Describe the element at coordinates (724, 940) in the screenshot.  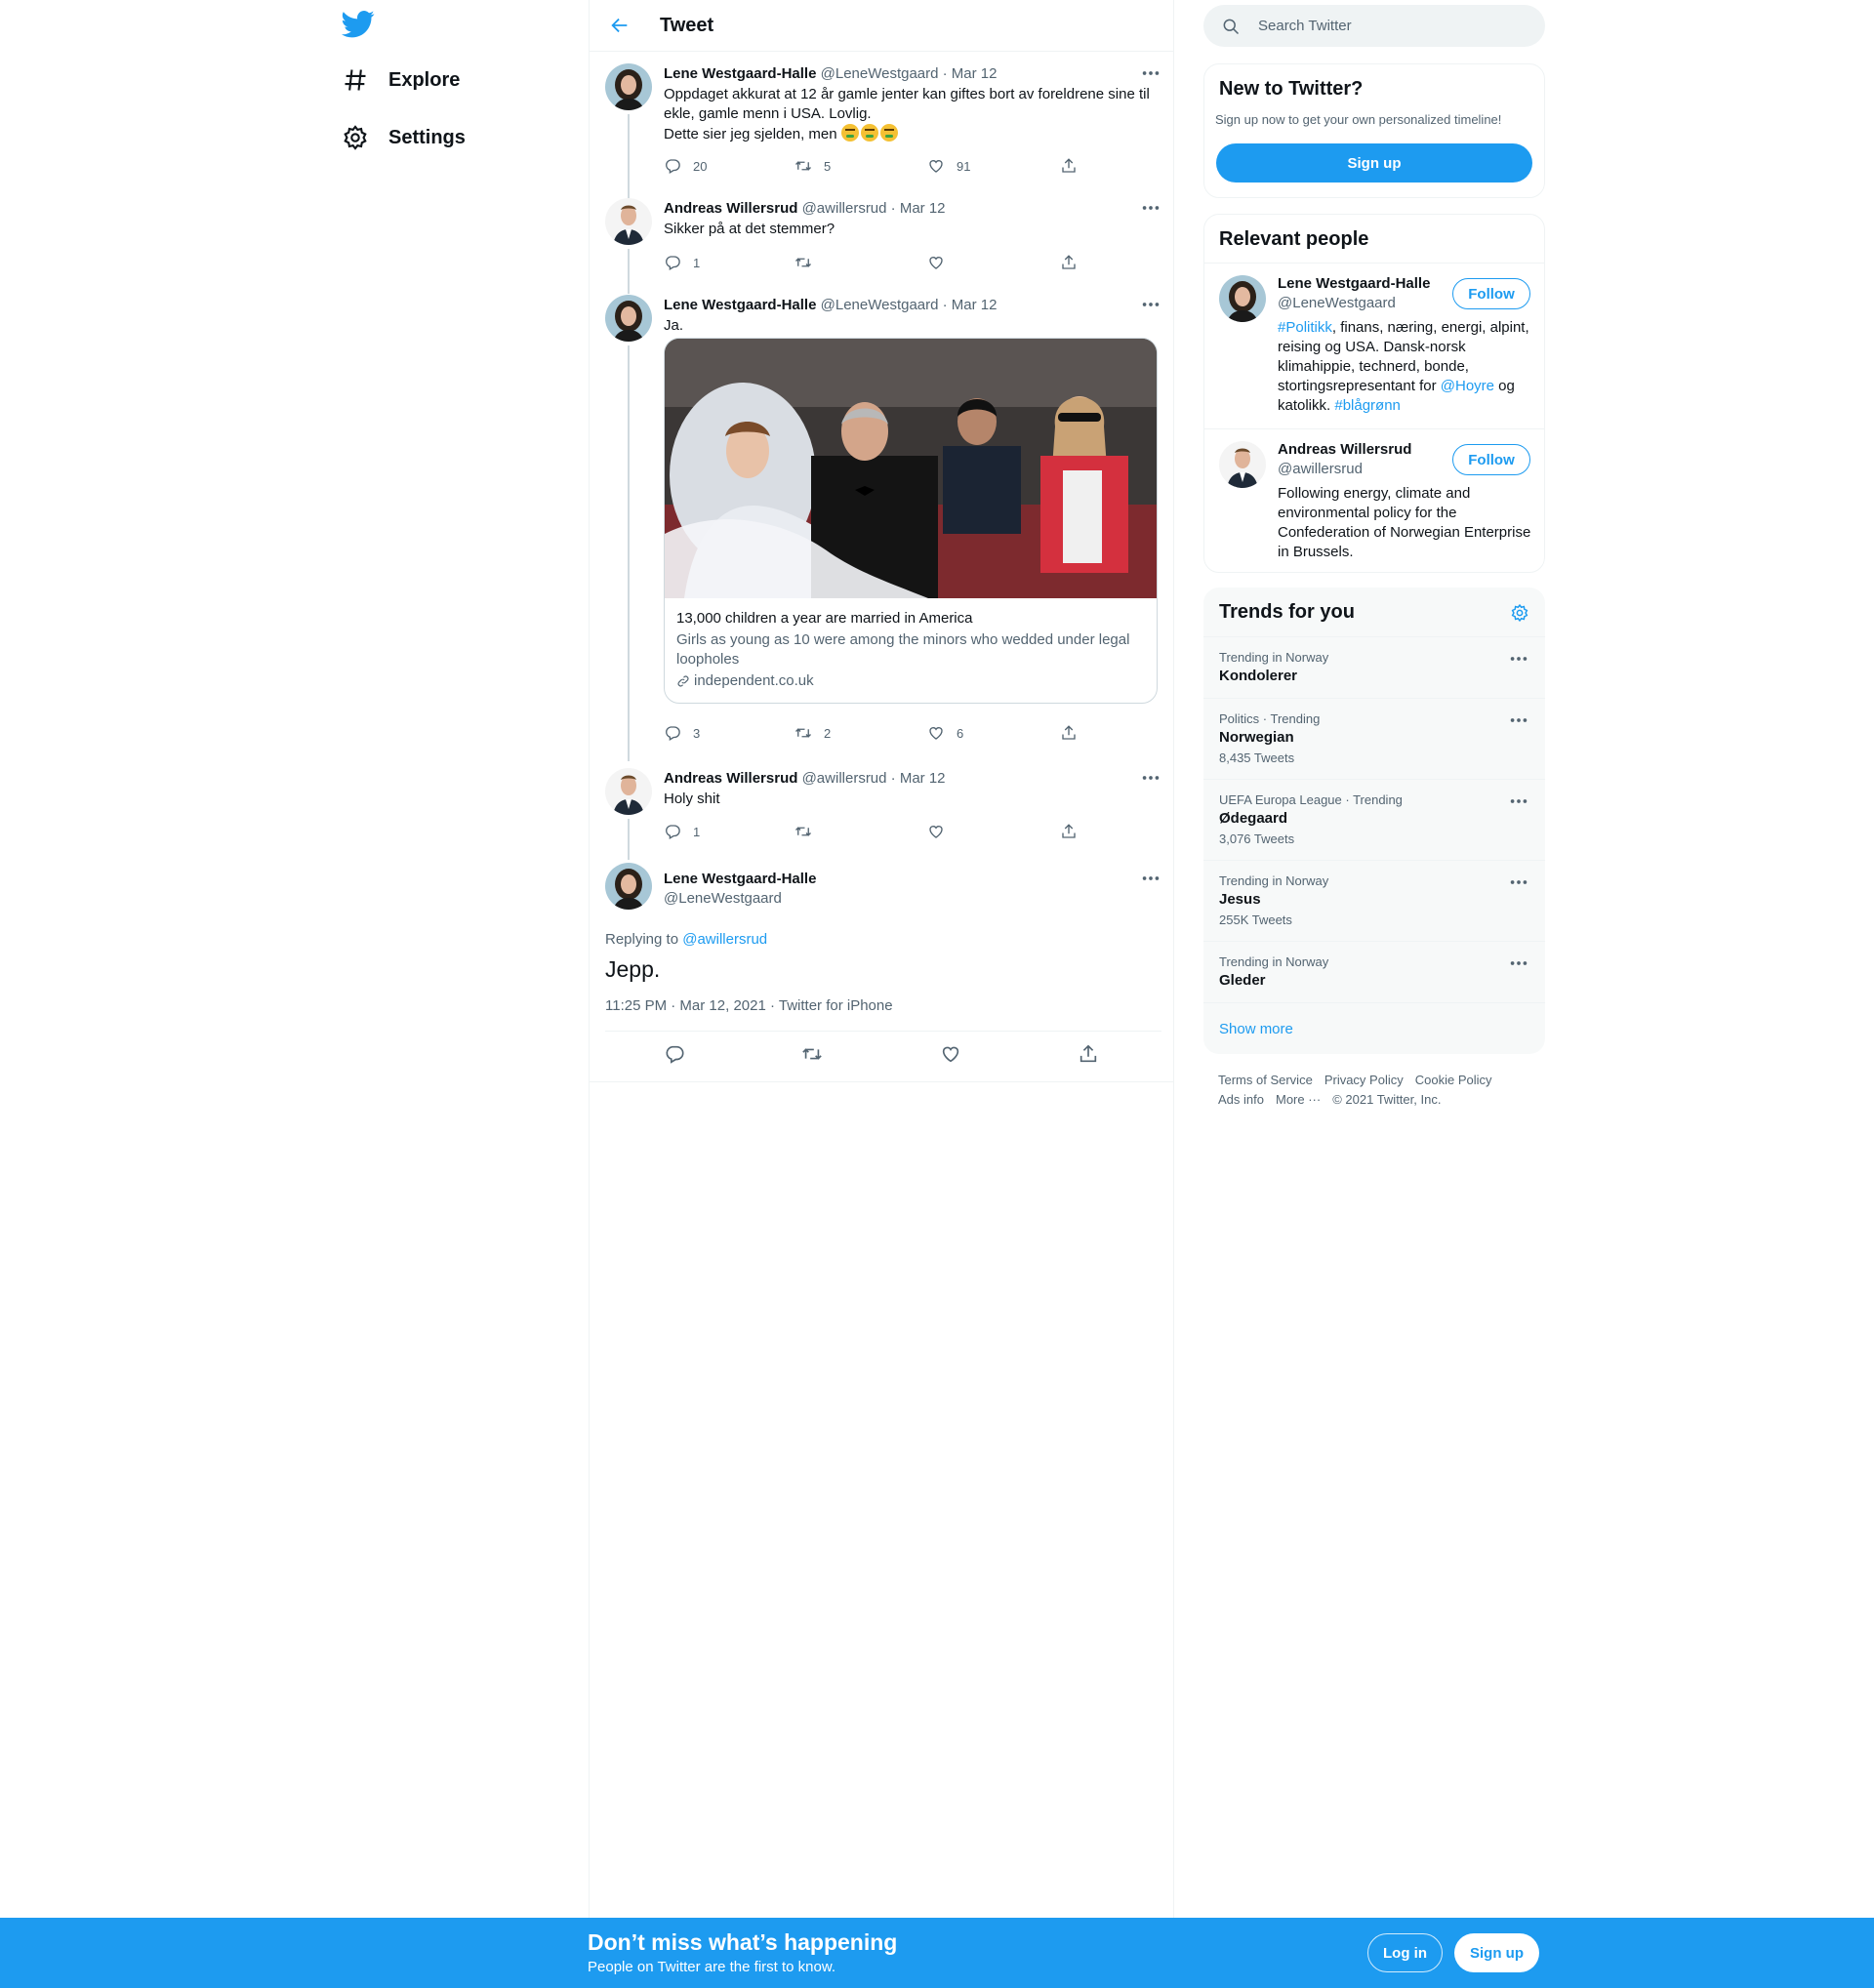
I see `replying-to-link: @awillersrud` at that location.